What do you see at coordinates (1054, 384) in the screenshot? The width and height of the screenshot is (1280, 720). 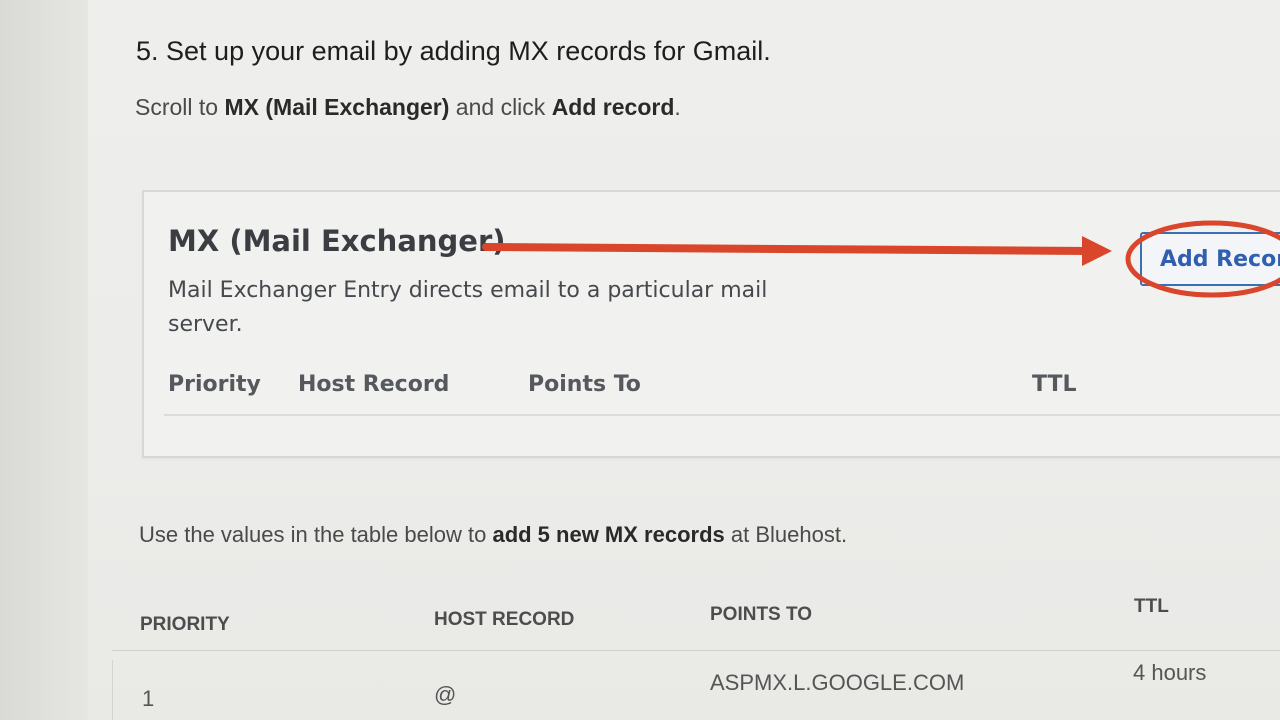 I see `mx-col-ttl: TTL` at bounding box center [1054, 384].